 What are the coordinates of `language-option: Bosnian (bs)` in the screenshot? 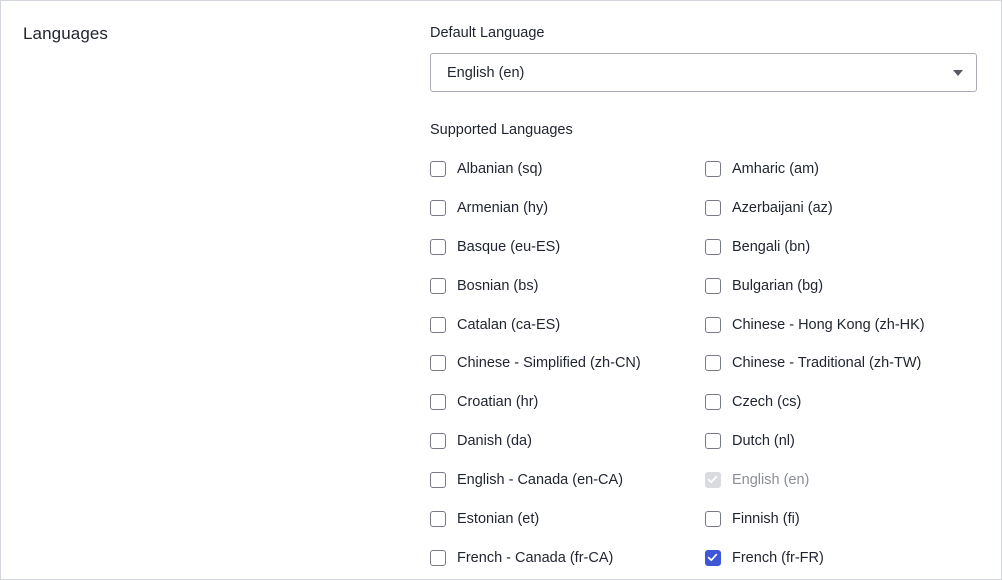 It's located at (484, 286).